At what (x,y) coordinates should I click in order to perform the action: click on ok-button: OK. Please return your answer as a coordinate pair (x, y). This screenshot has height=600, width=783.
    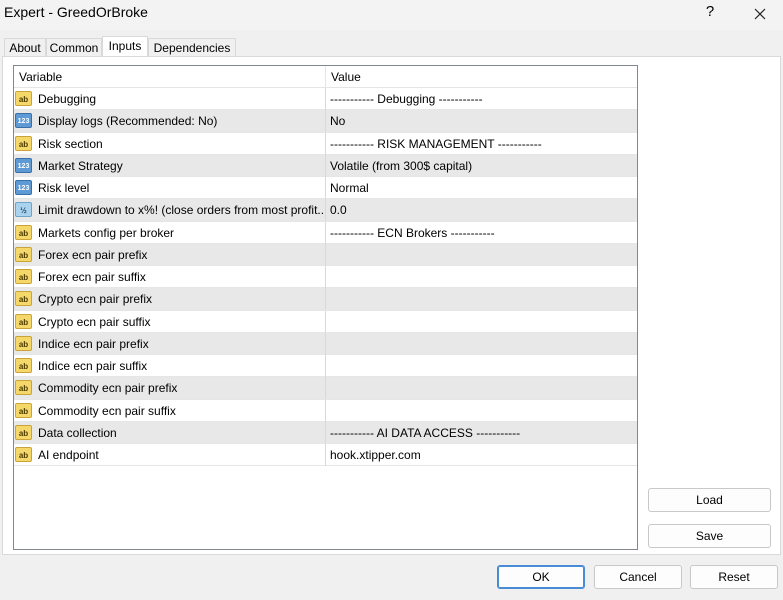
    Looking at the image, I should click on (541, 577).